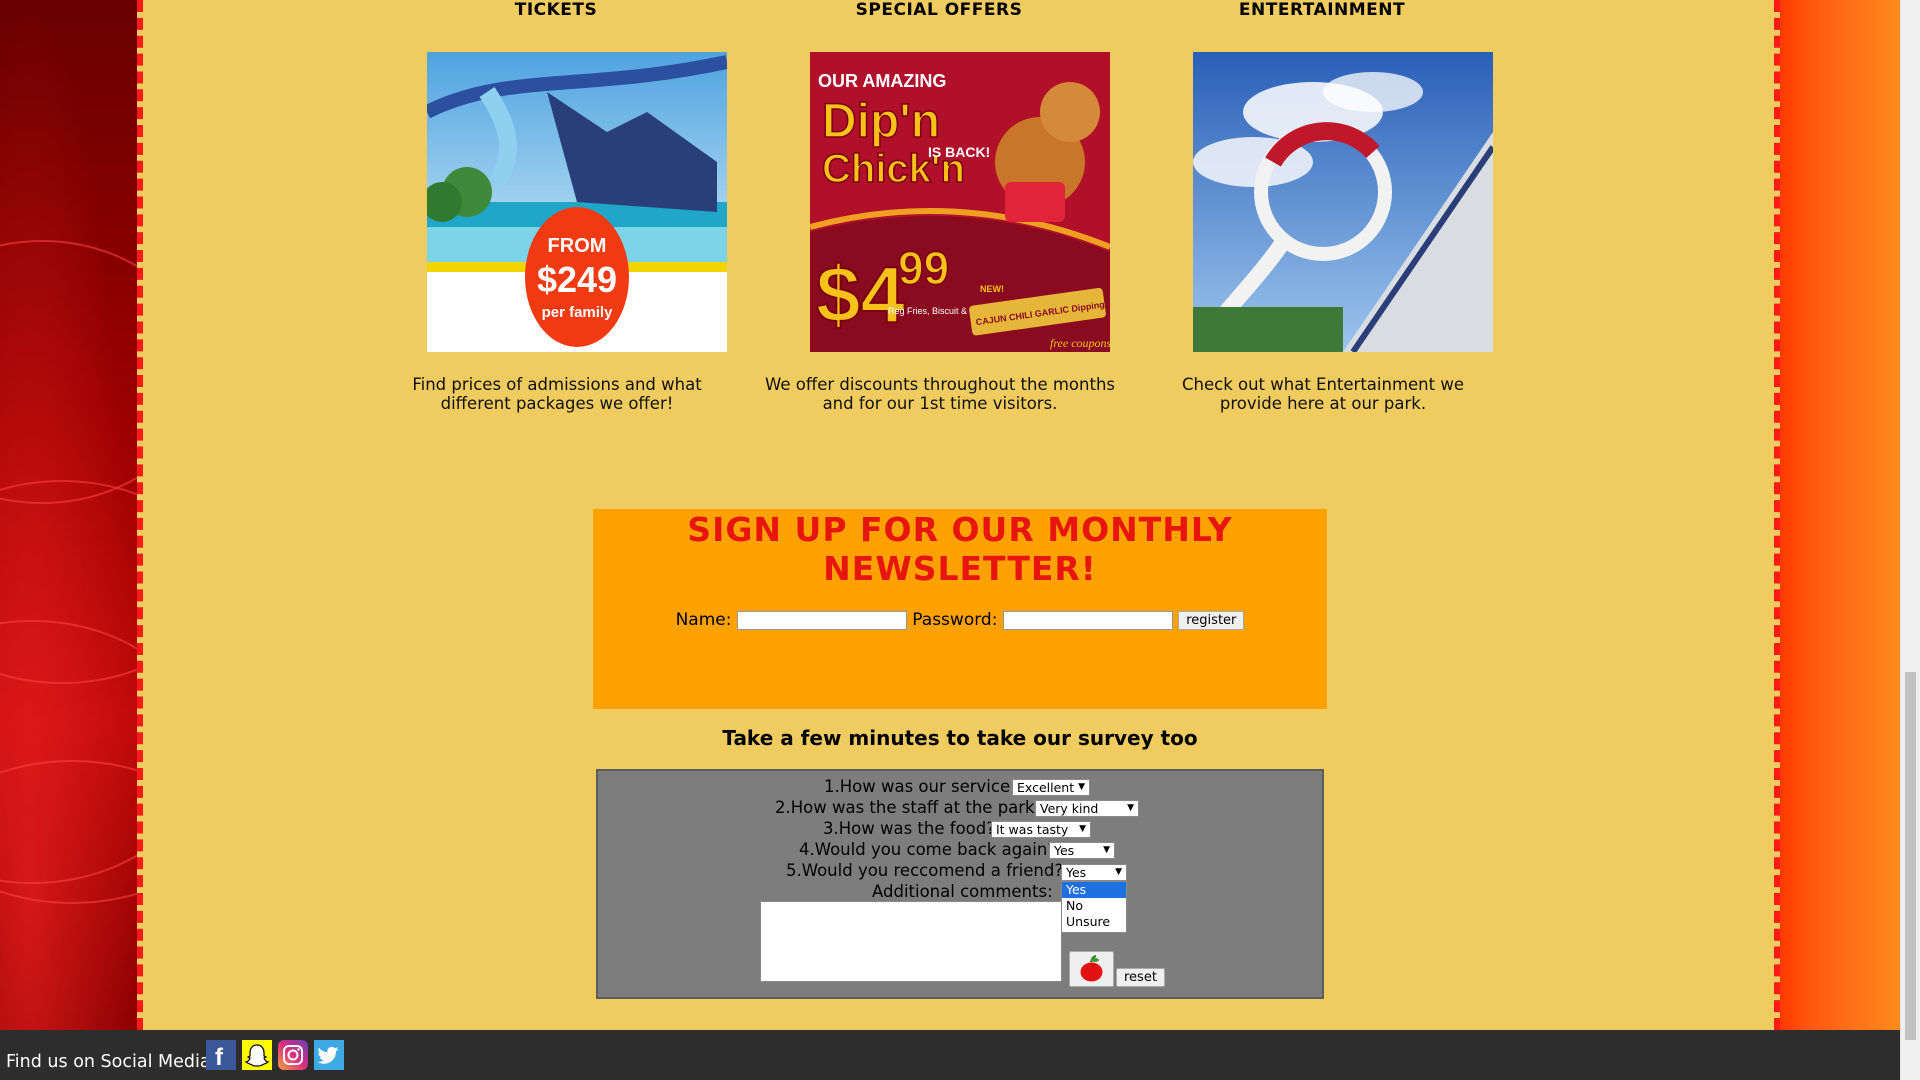 This screenshot has width=1920, height=1080. I want to click on promo-new: NEW!, so click(992, 289).